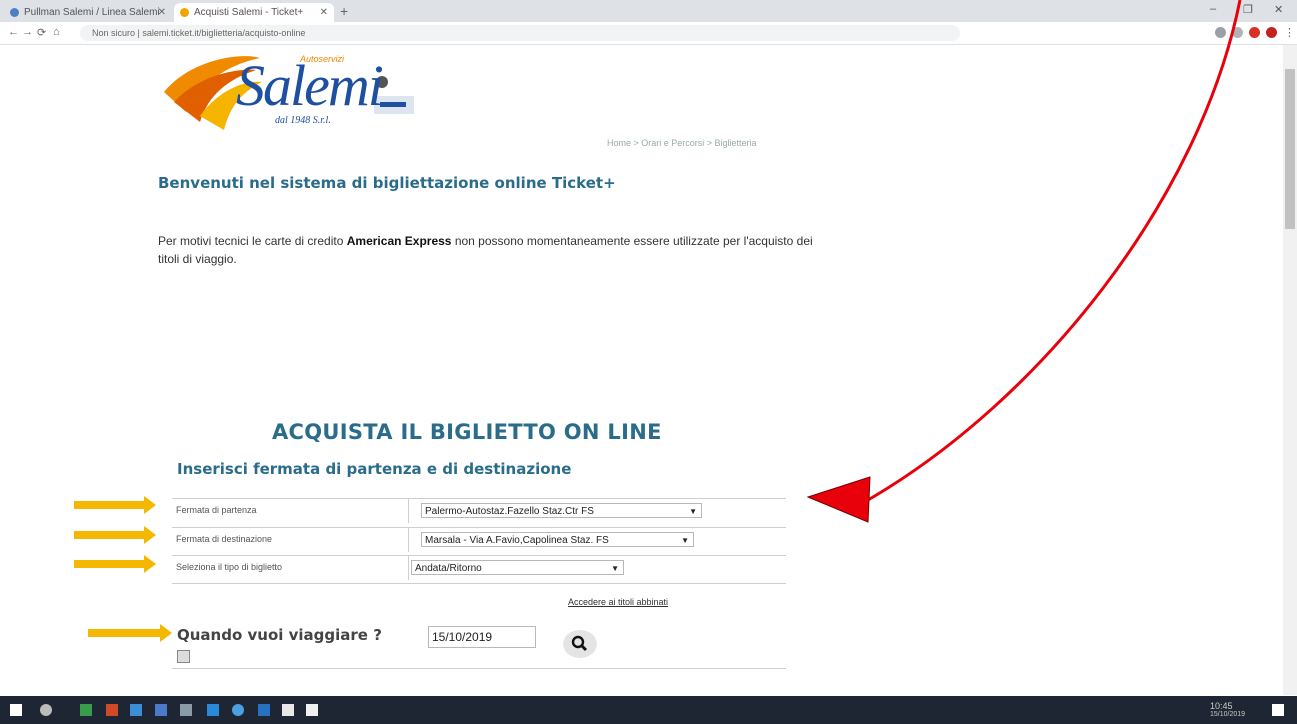 The image size is (1297, 724). What do you see at coordinates (1237, 32) in the screenshot?
I see `star-icon` at bounding box center [1237, 32].